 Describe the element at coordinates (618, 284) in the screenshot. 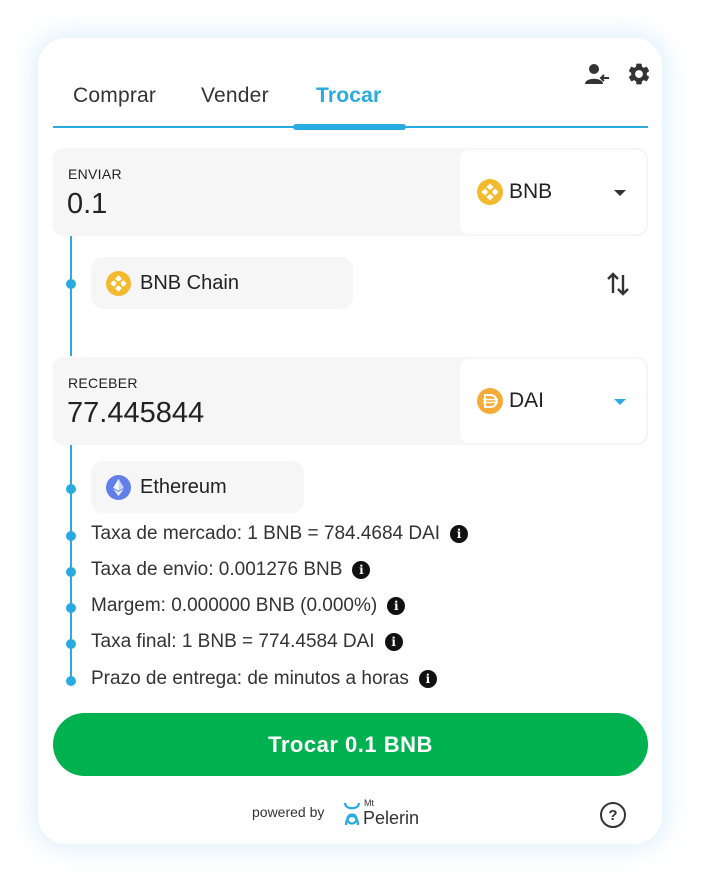

I see `swap-direction-icon` at that location.